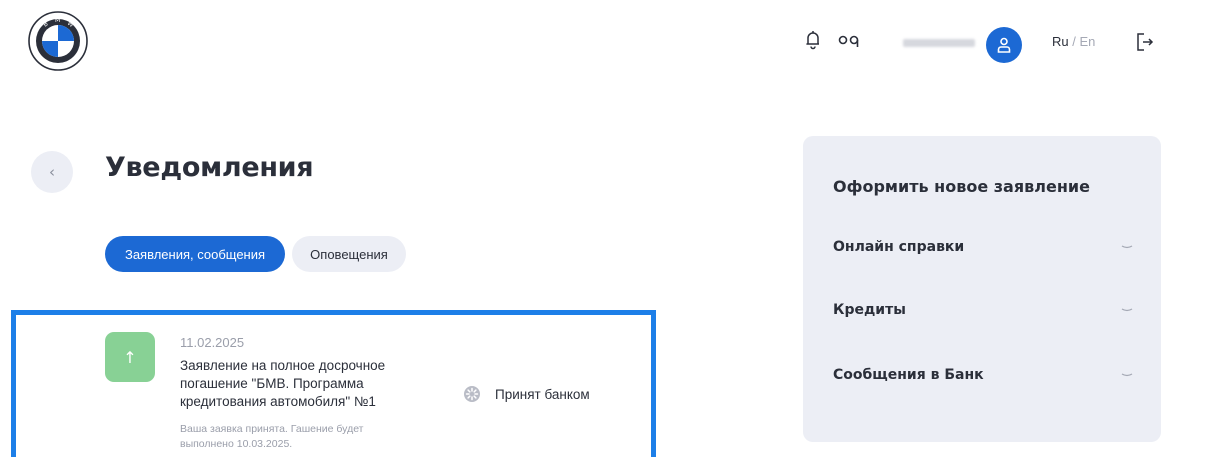  What do you see at coordinates (130, 357) in the screenshot?
I see `arrow-up-icon: ↑` at bounding box center [130, 357].